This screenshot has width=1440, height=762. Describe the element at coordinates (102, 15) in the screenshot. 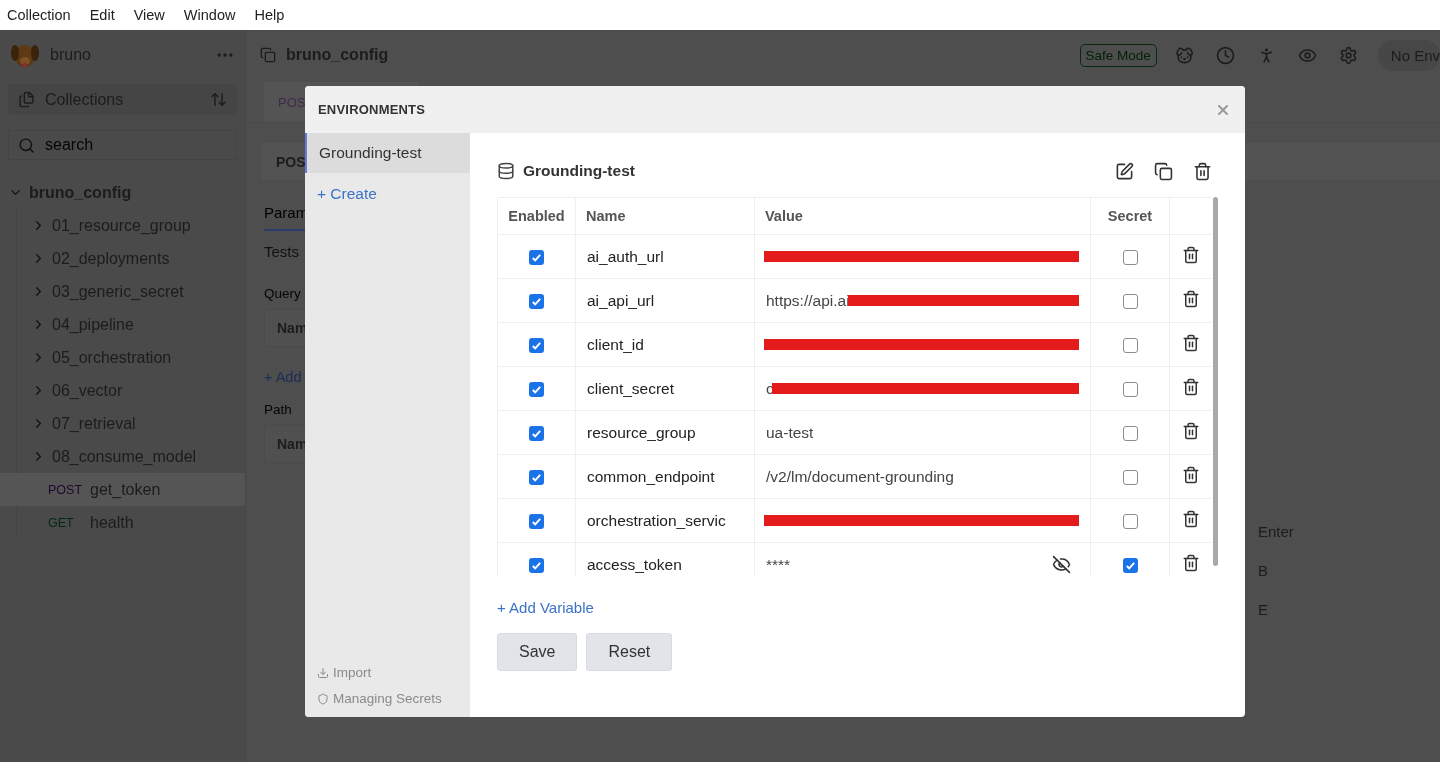

I see `menu-item: Edit` at that location.